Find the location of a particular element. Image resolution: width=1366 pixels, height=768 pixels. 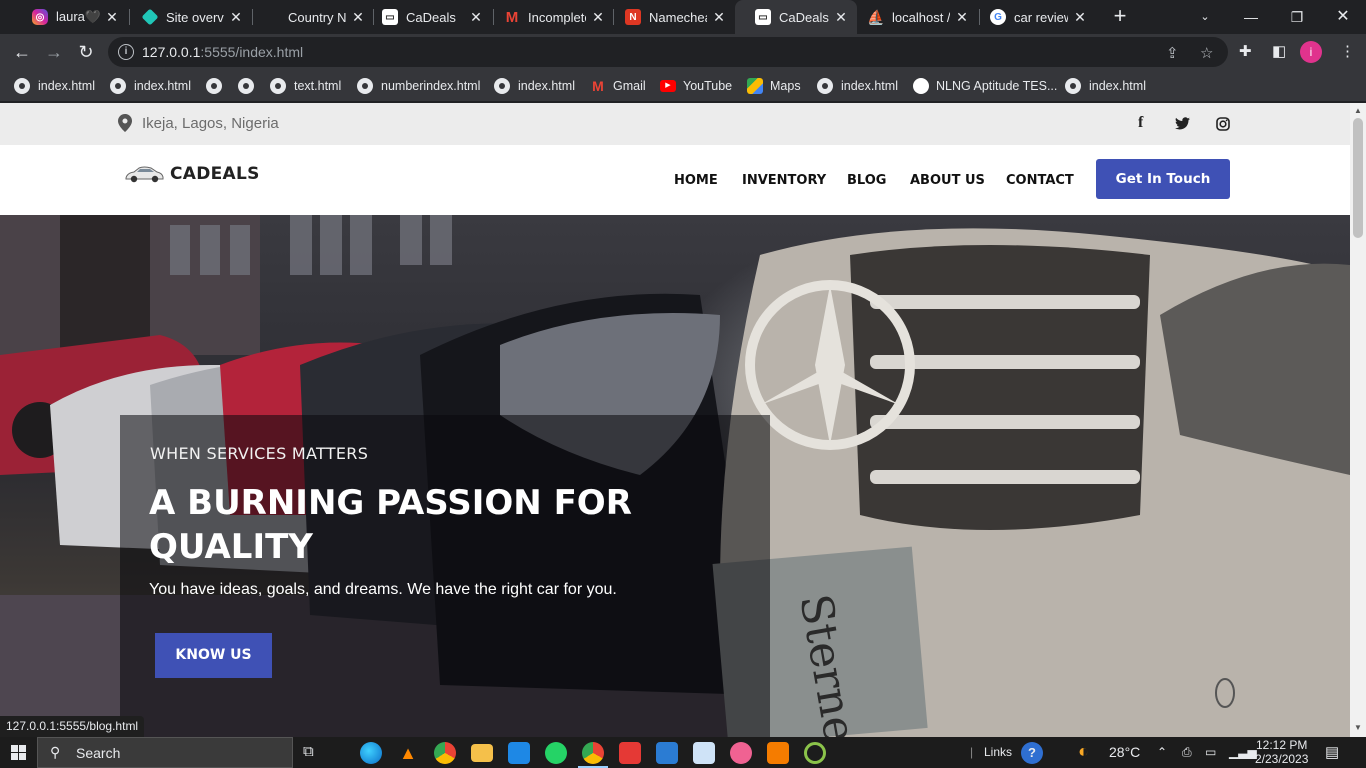

blank-icon is located at coordinates (272, 17).